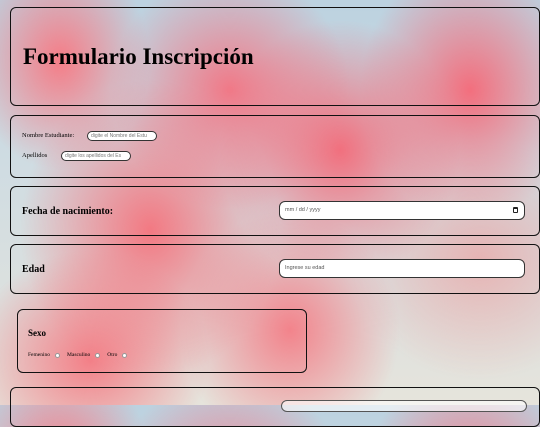 This screenshot has height=427, width=540. I want to click on sex-options: Femenino Masculino Otro, so click(81, 355).